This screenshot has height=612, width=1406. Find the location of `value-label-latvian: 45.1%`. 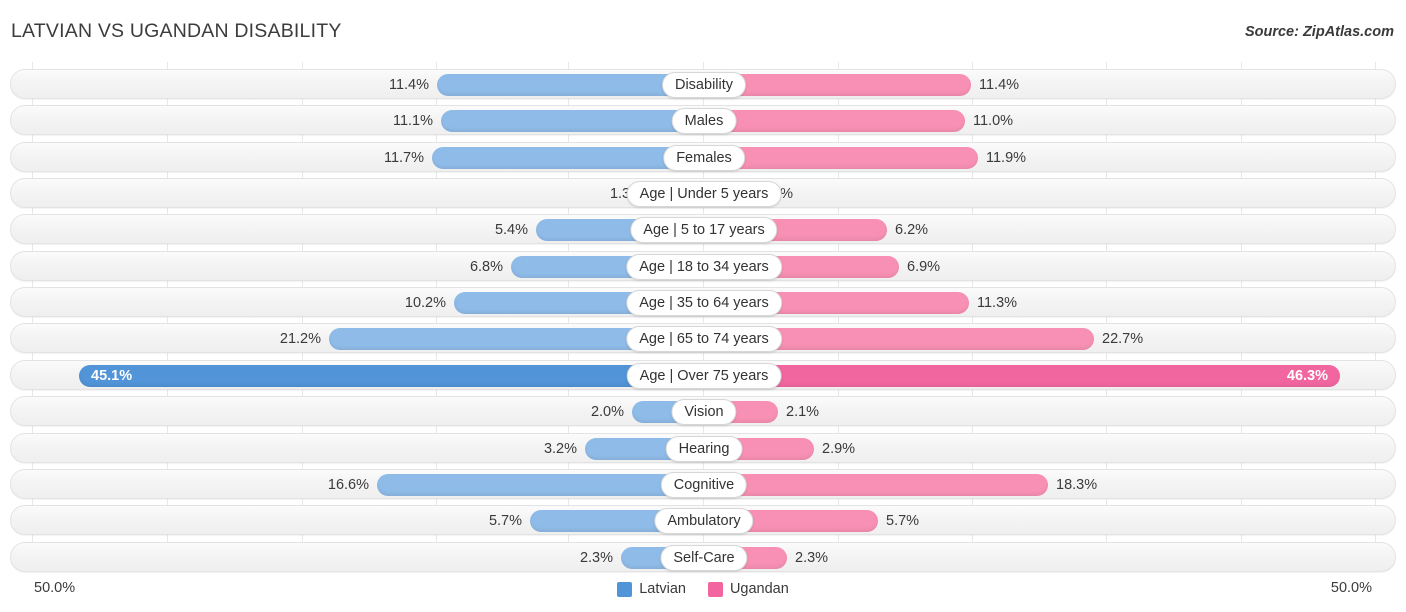

value-label-latvian: 45.1% is located at coordinates (112, 375).